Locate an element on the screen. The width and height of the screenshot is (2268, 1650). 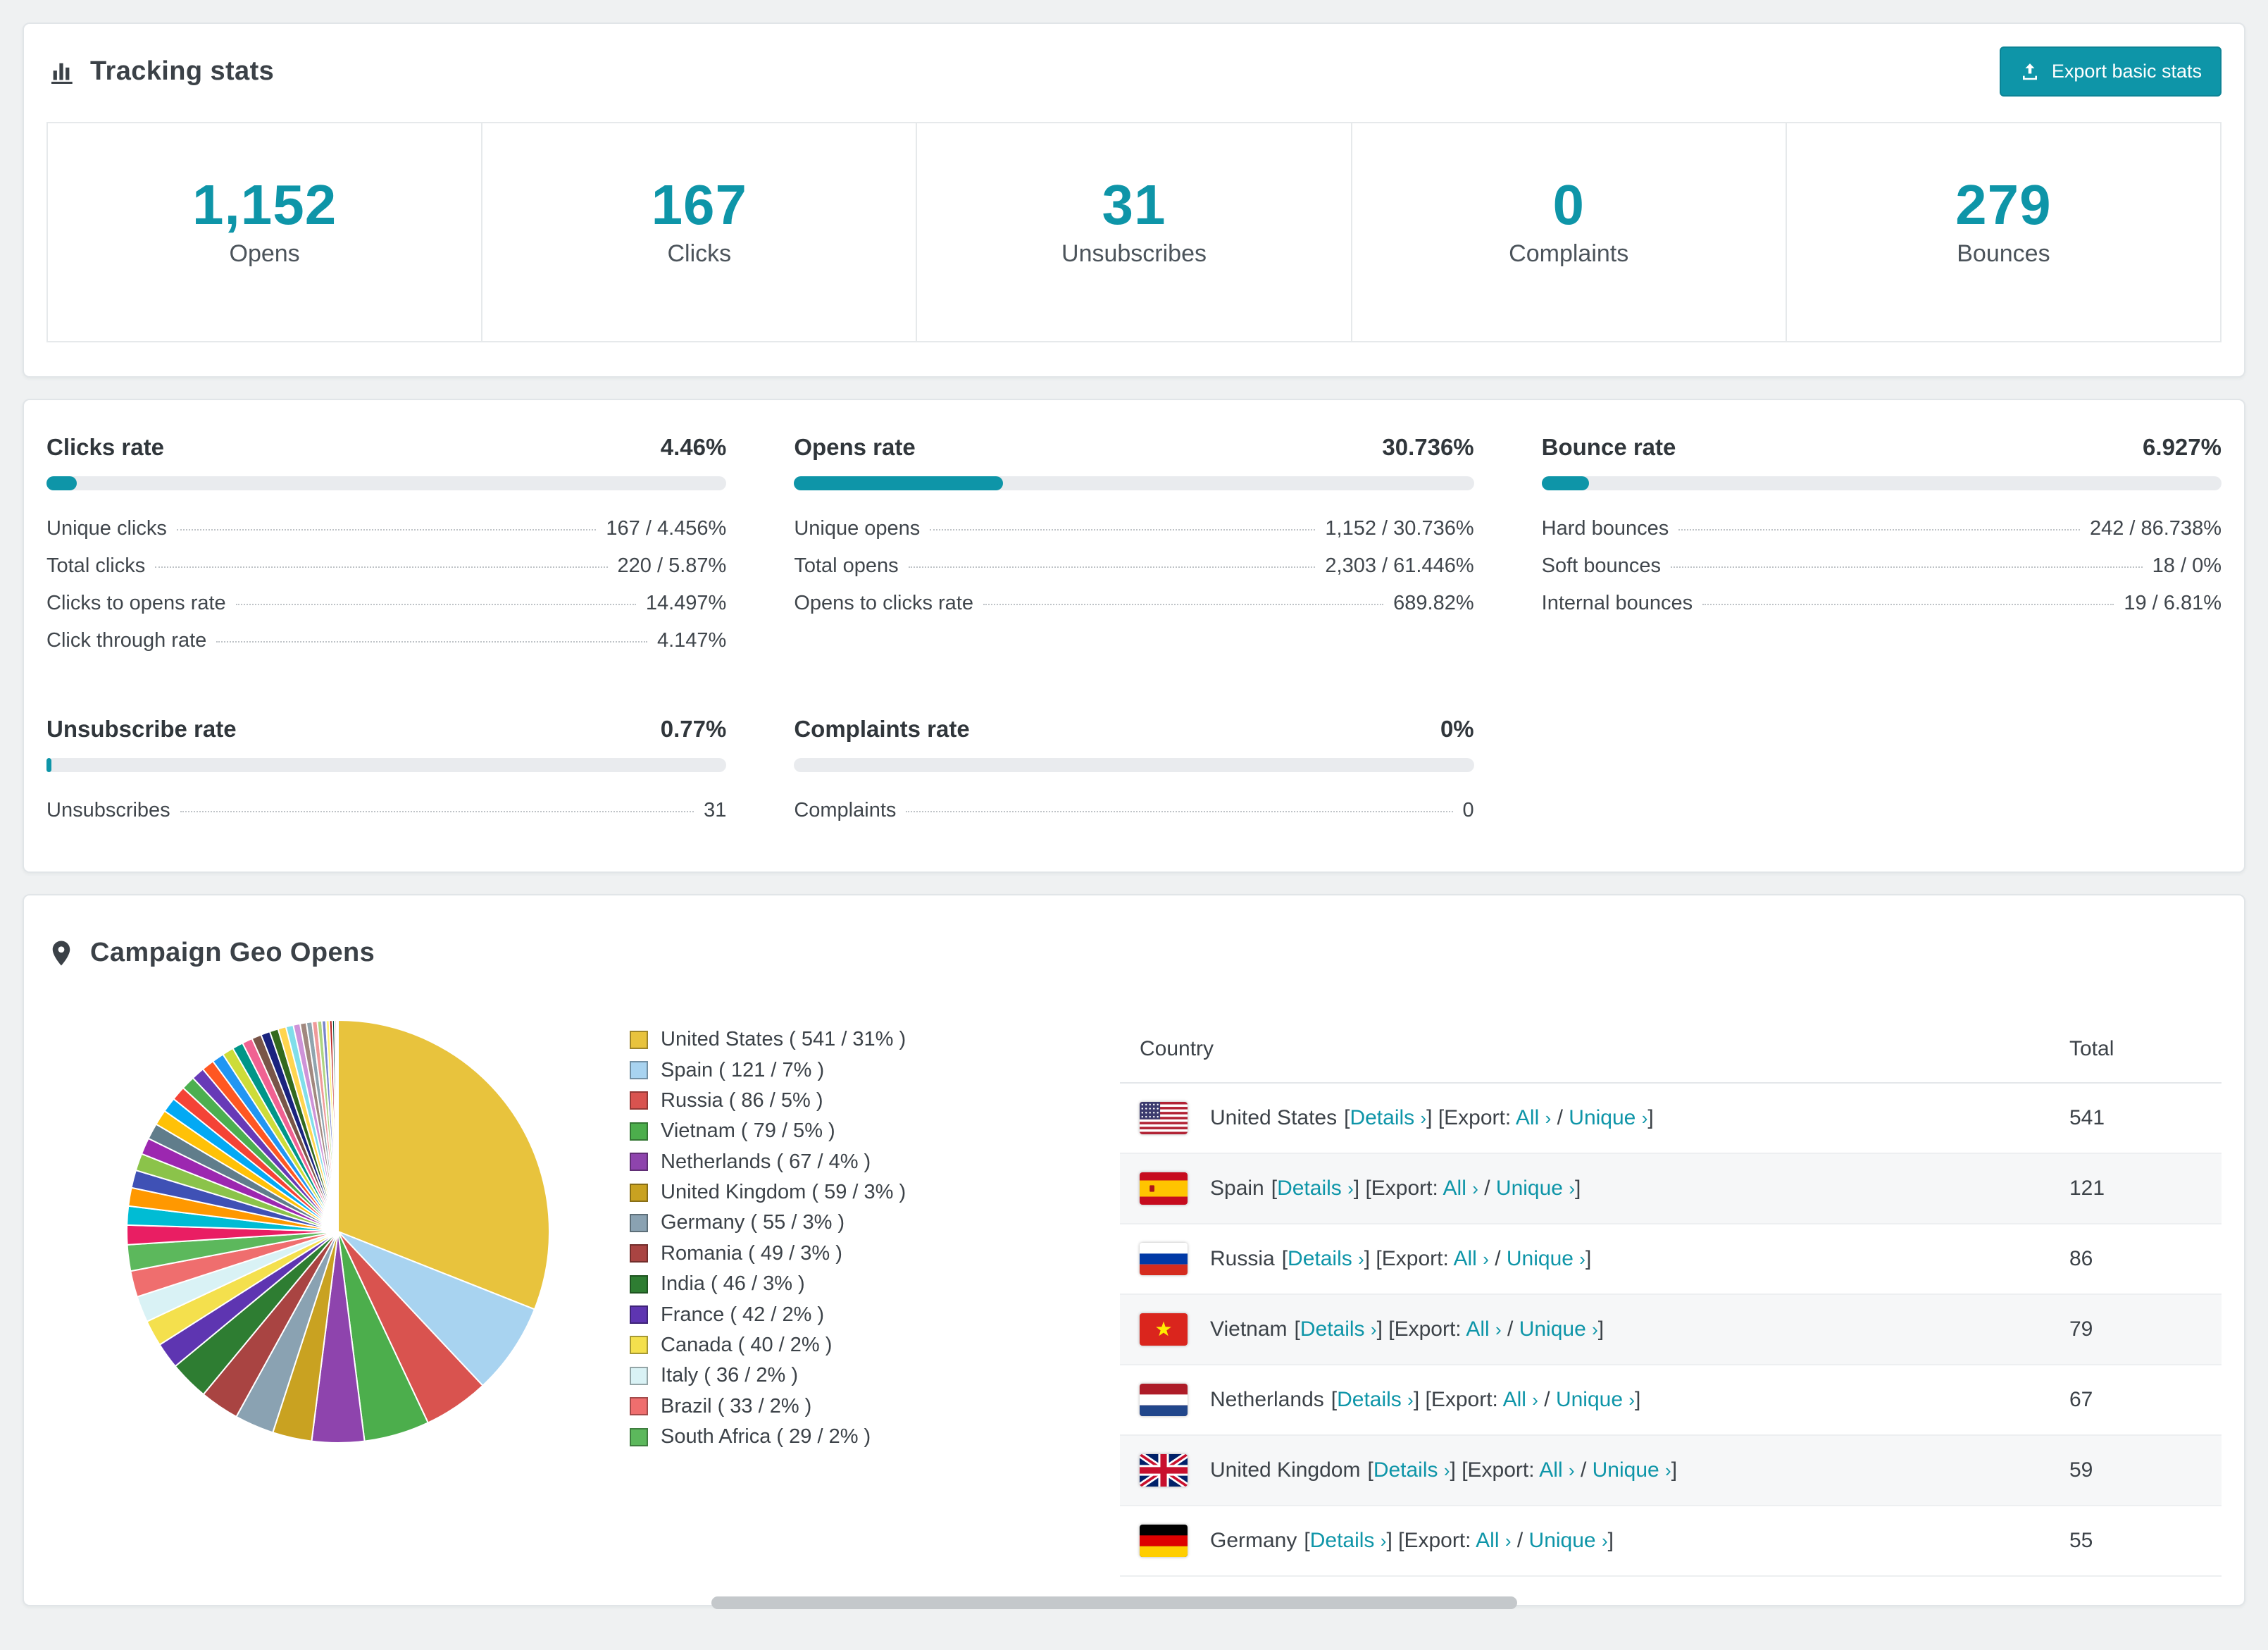
stat-value: 279 is located at coordinates (2004, 204).